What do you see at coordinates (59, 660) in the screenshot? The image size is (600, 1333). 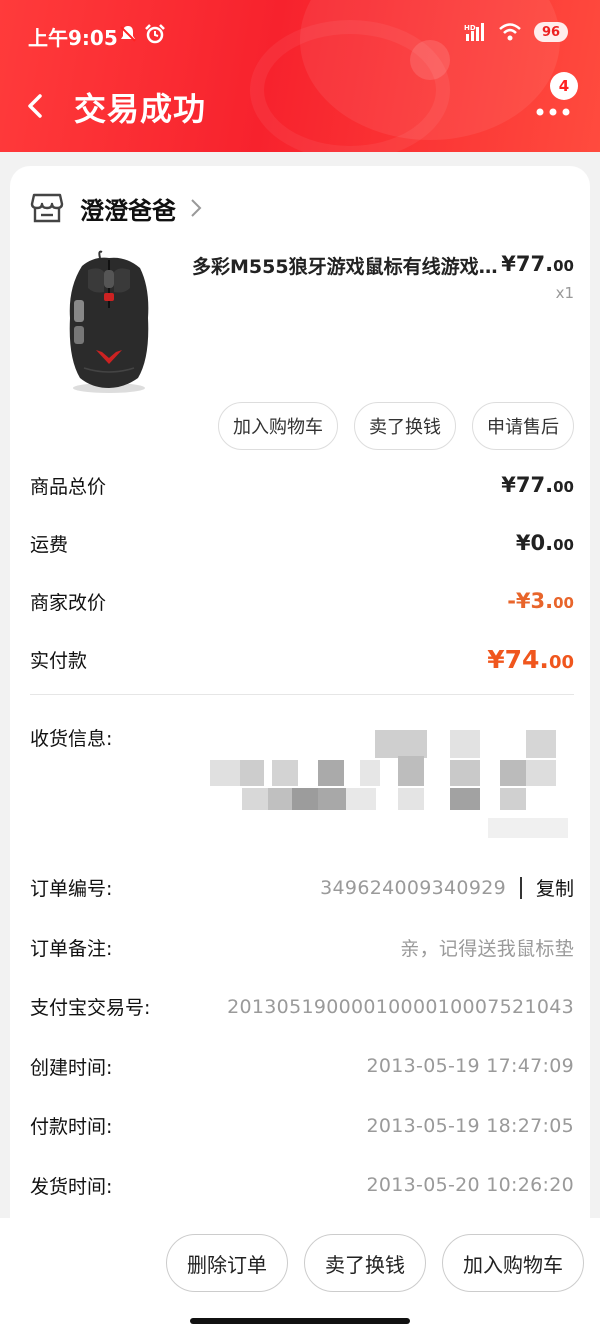 I see `paid-amount-label: 实付款` at bounding box center [59, 660].